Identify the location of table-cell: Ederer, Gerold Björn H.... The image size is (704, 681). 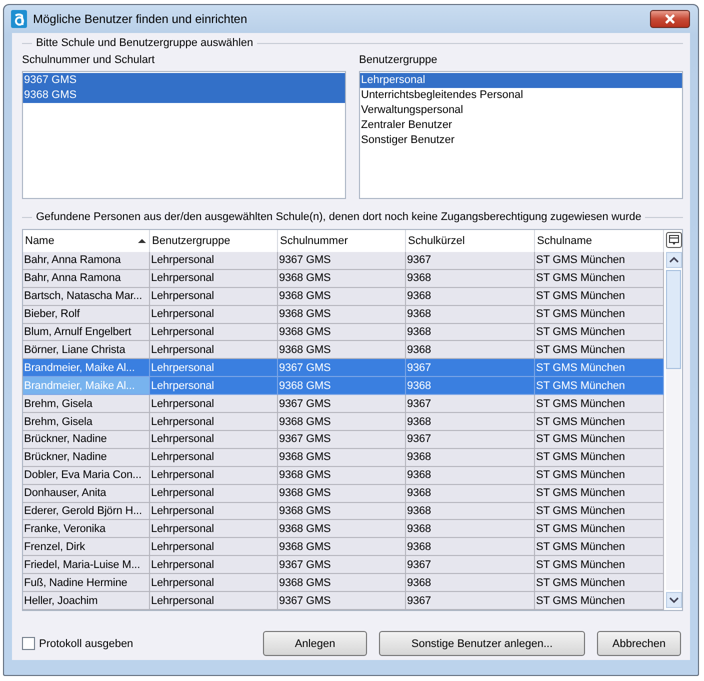
(86, 511).